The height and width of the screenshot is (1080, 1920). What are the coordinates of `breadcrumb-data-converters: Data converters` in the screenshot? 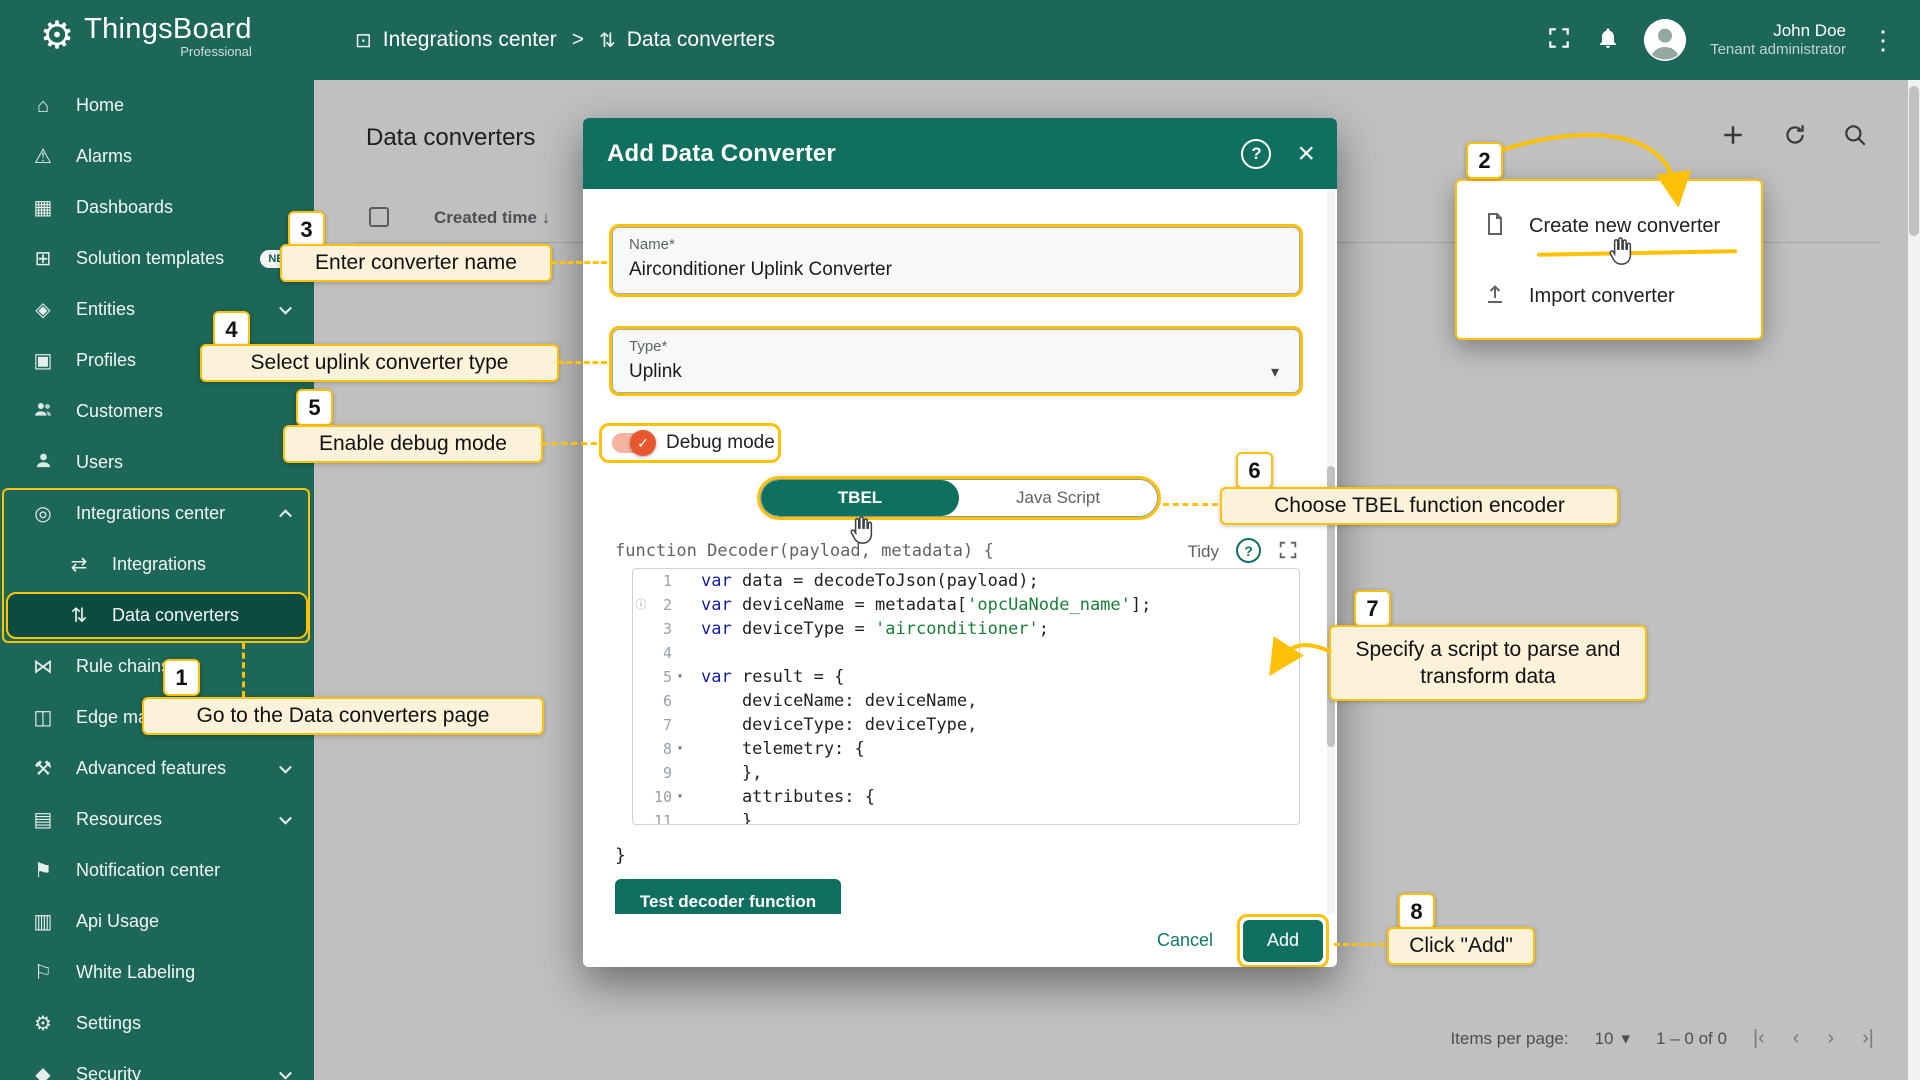 It's located at (701, 40).